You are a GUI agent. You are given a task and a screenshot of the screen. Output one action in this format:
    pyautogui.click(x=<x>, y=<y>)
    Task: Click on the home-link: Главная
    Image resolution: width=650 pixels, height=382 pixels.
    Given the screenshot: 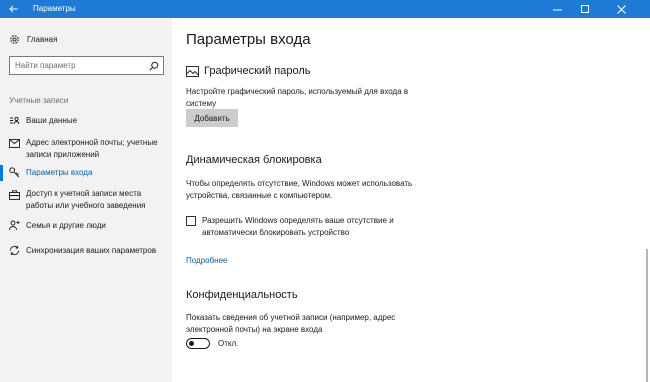 What is the action you would take?
    pyautogui.click(x=33, y=39)
    